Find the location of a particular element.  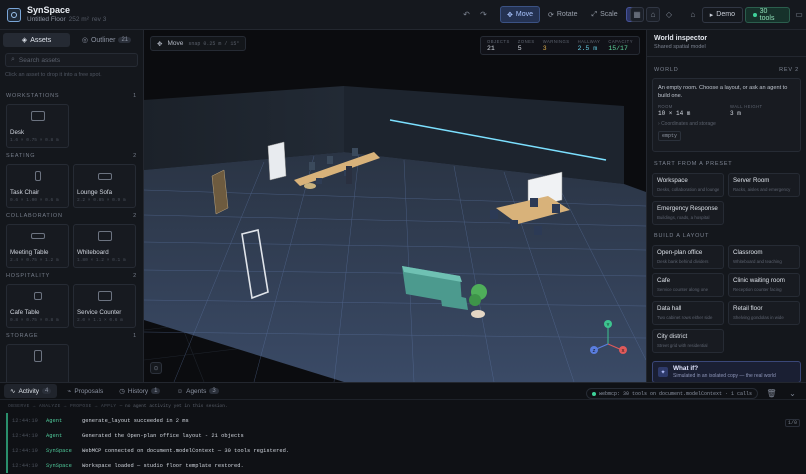

asset-card-storage is located at coordinates (37, 363).